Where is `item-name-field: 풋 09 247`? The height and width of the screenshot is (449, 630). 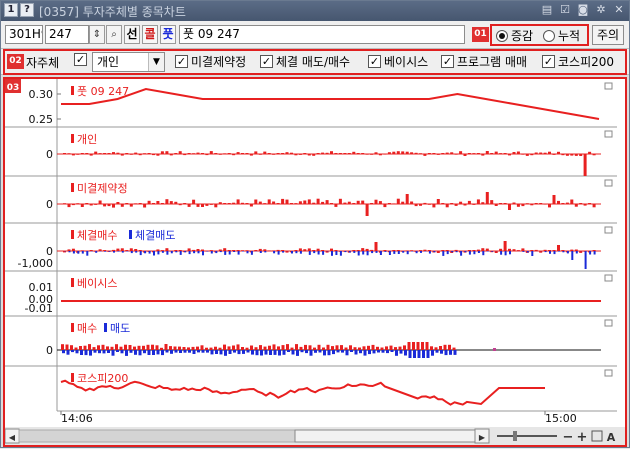 item-name-field: 풋 09 247 is located at coordinates (322, 34).